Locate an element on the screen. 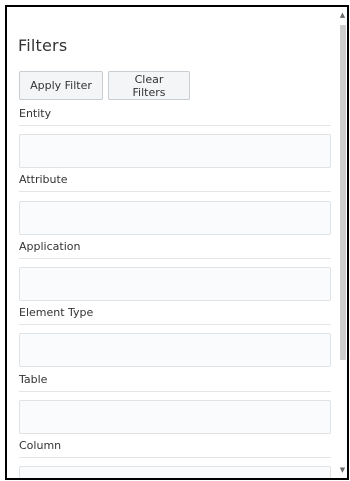 The image size is (350, 481). filter-actions: Apply Filter Clear Filters is located at coordinates (104, 85).